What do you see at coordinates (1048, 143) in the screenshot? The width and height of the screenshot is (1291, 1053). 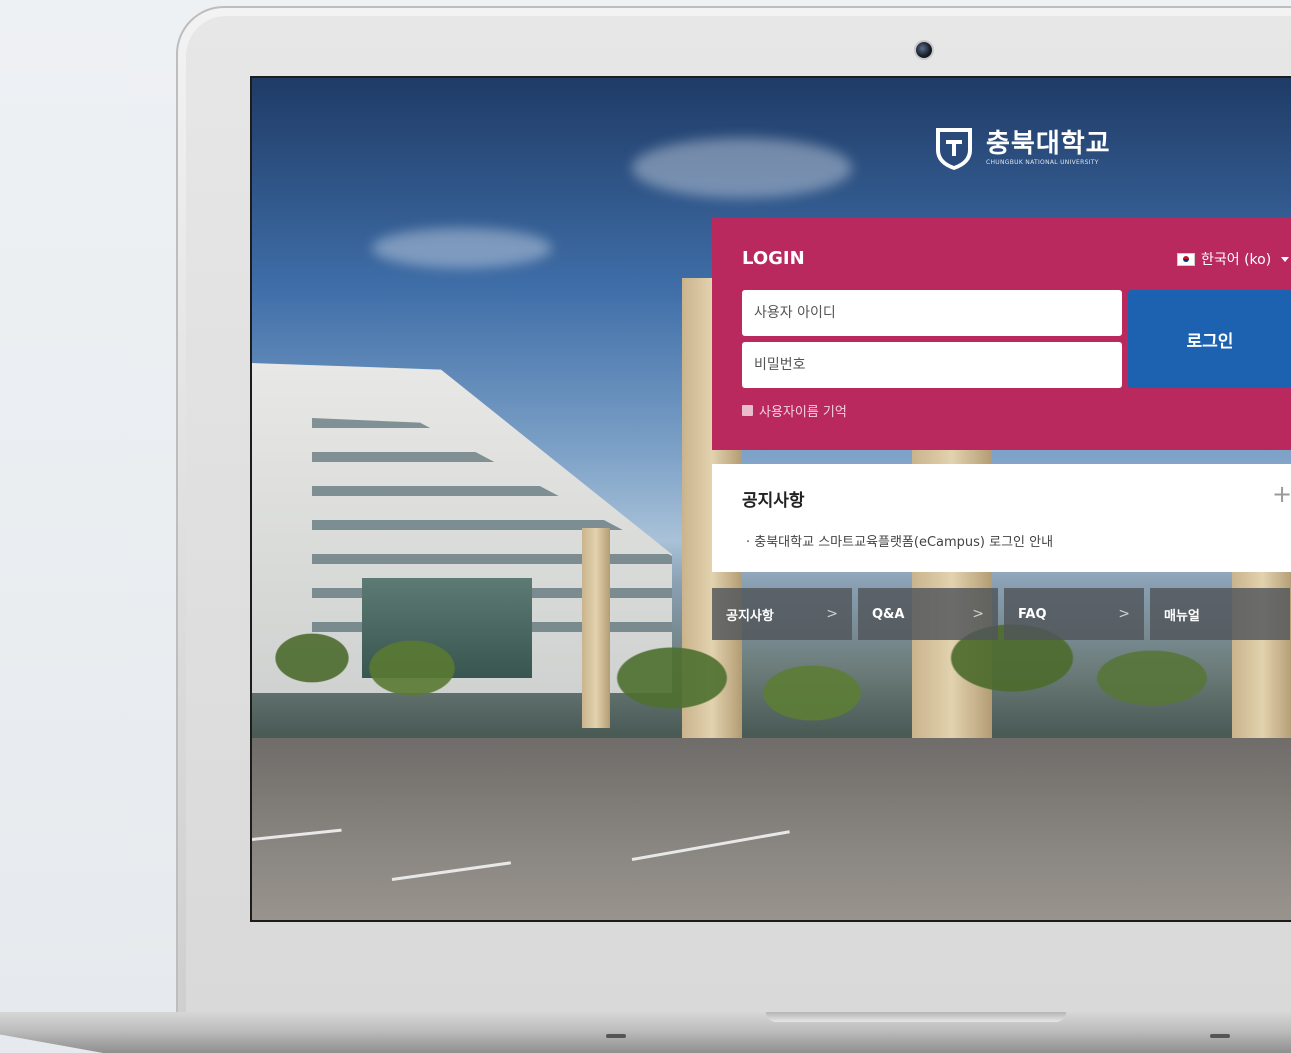 I see `university-name: 충북대학교` at bounding box center [1048, 143].